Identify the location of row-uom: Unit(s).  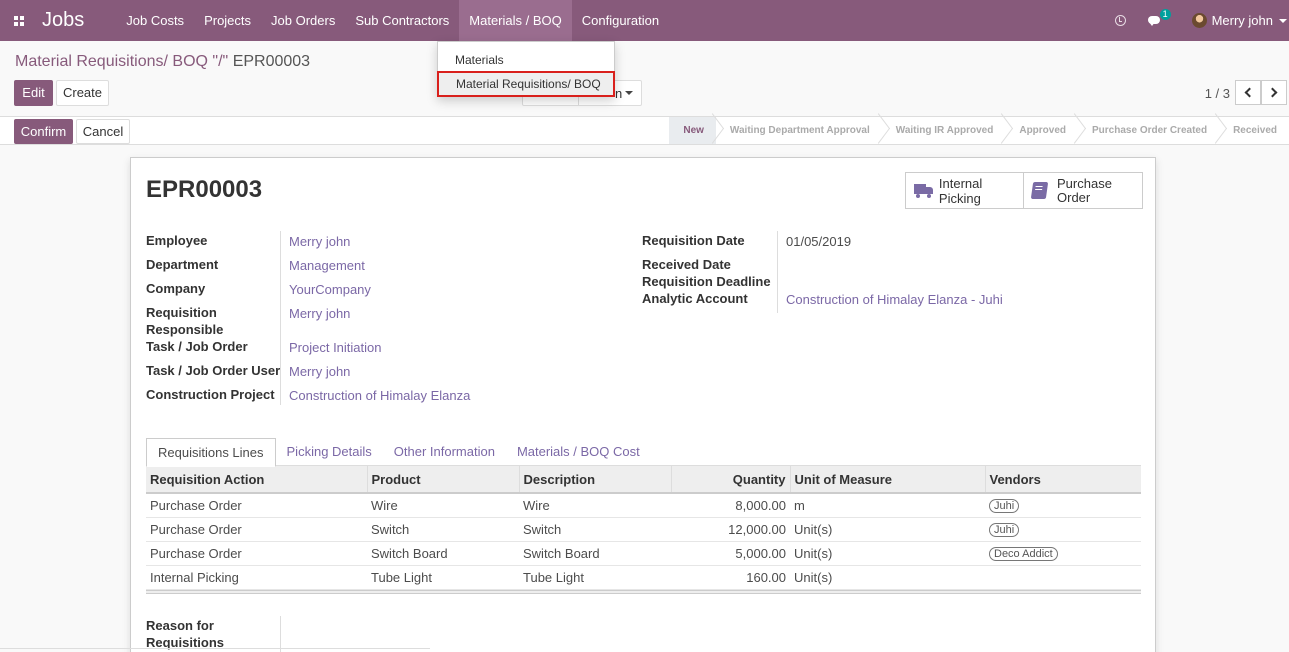
(887, 529).